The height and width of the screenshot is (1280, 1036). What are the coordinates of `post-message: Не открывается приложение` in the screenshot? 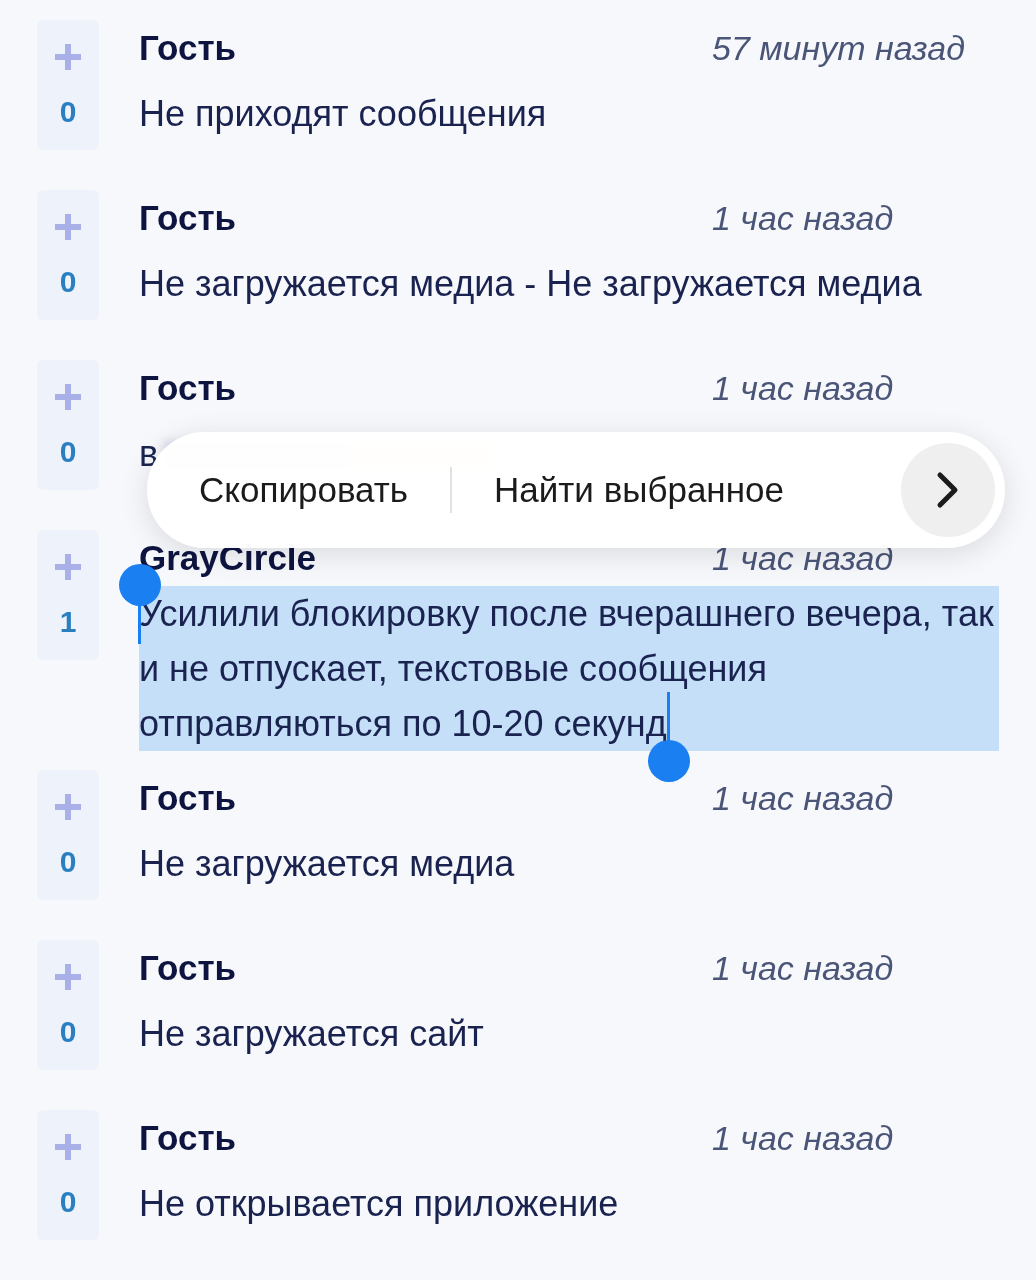 It's located at (379, 1204).